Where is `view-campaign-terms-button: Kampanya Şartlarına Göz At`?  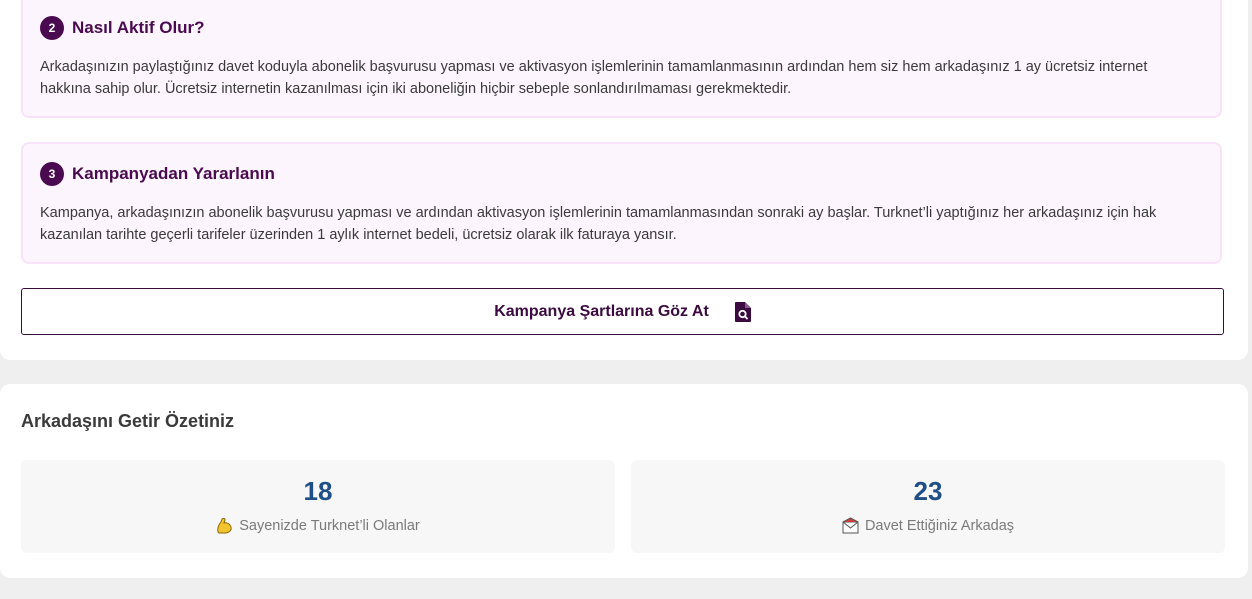 view-campaign-terms-button: Kampanya Şartlarına Göz At is located at coordinates (622, 311).